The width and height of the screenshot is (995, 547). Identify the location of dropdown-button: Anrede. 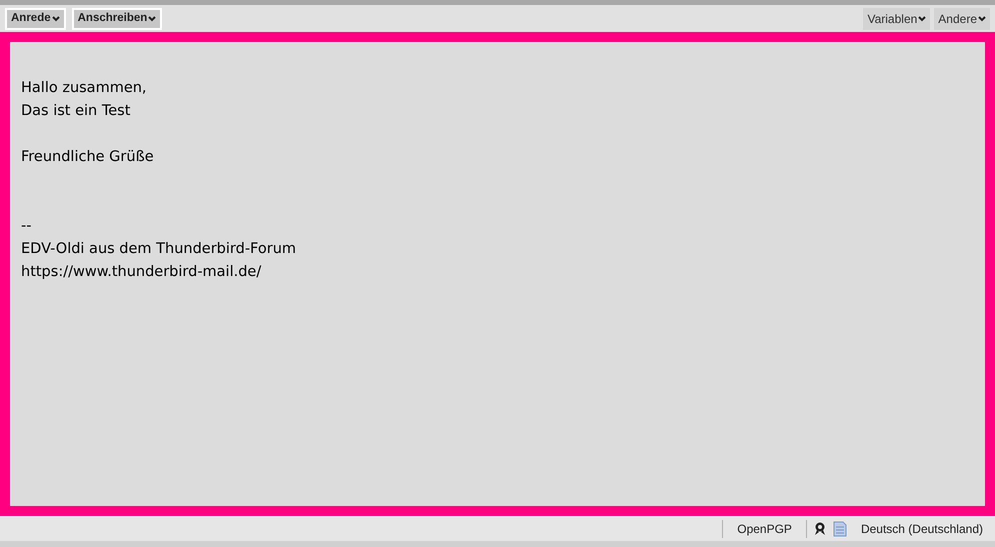
(35, 19).